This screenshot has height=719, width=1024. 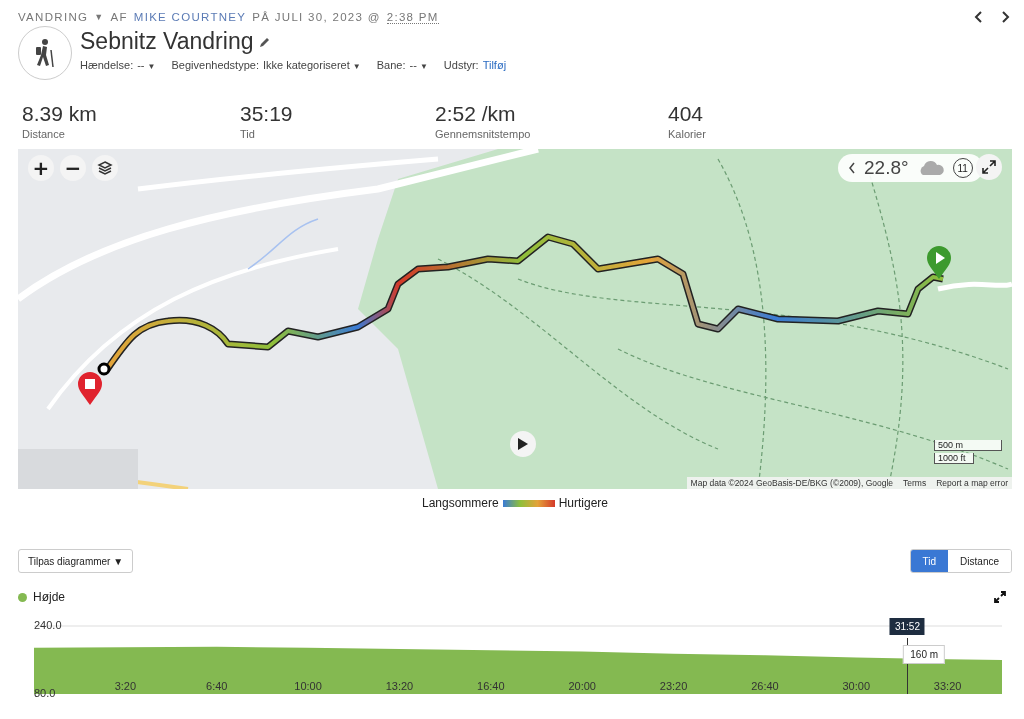 What do you see at coordinates (483, 134) in the screenshot?
I see `stat-label: Gennemsnitstempo` at bounding box center [483, 134].